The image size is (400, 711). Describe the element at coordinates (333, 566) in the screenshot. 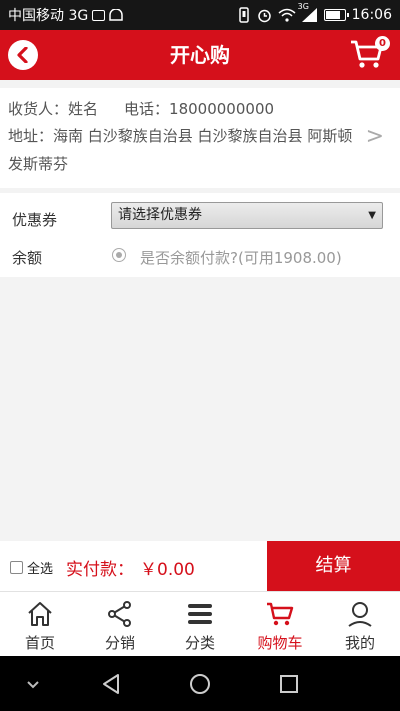

I see `settle-button: 结算` at that location.